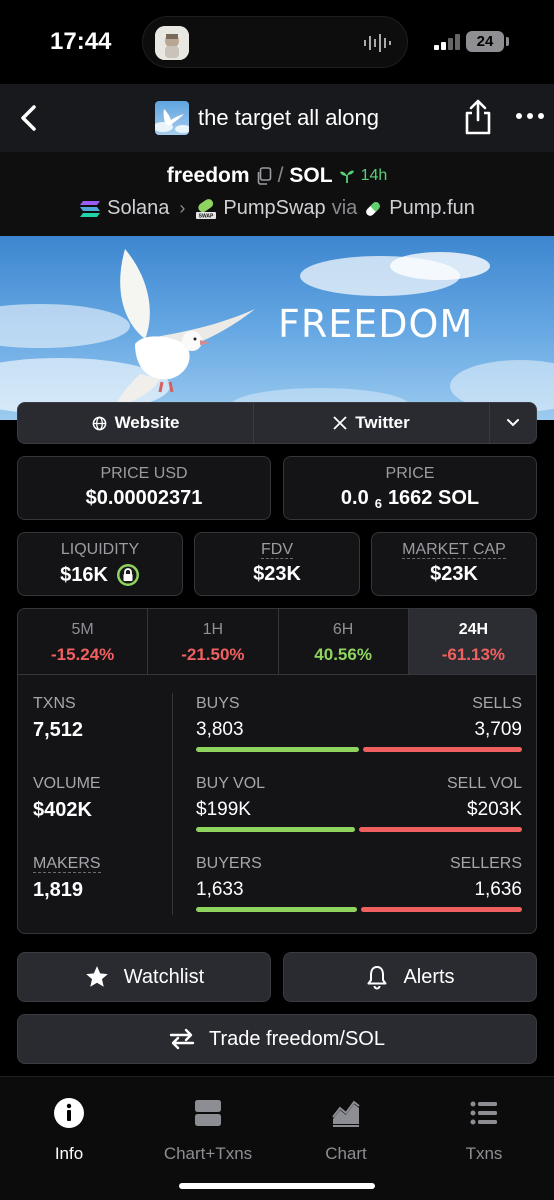 The height and width of the screenshot is (1200, 554). Describe the element at coordinates (277, 42) in the screenshot. I see `status-bar: 17:44 24` at that location.